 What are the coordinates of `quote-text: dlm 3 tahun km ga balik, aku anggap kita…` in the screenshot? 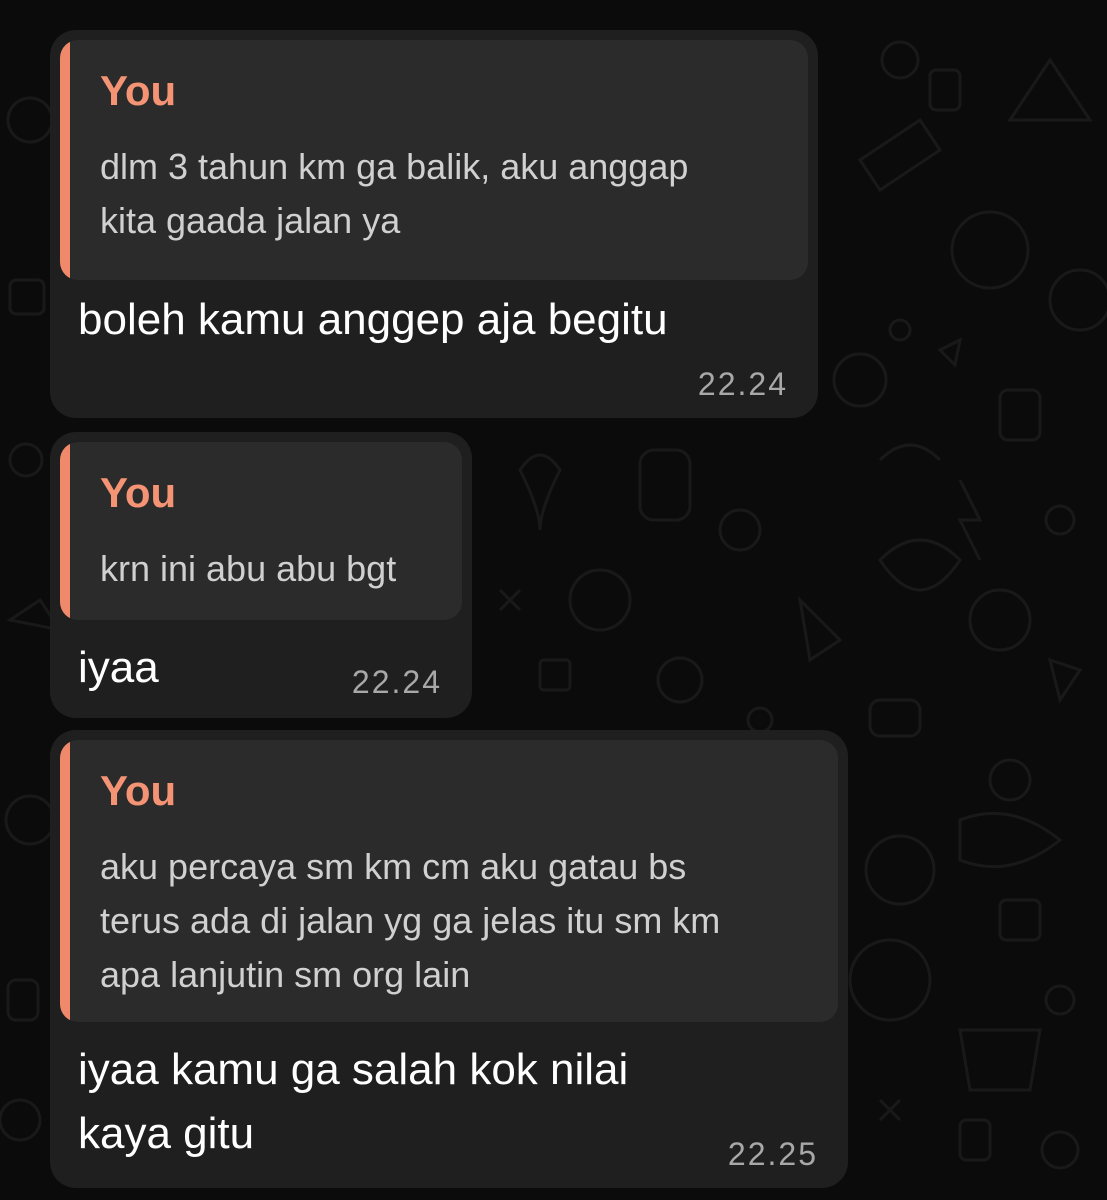 It's located at (394, 193).